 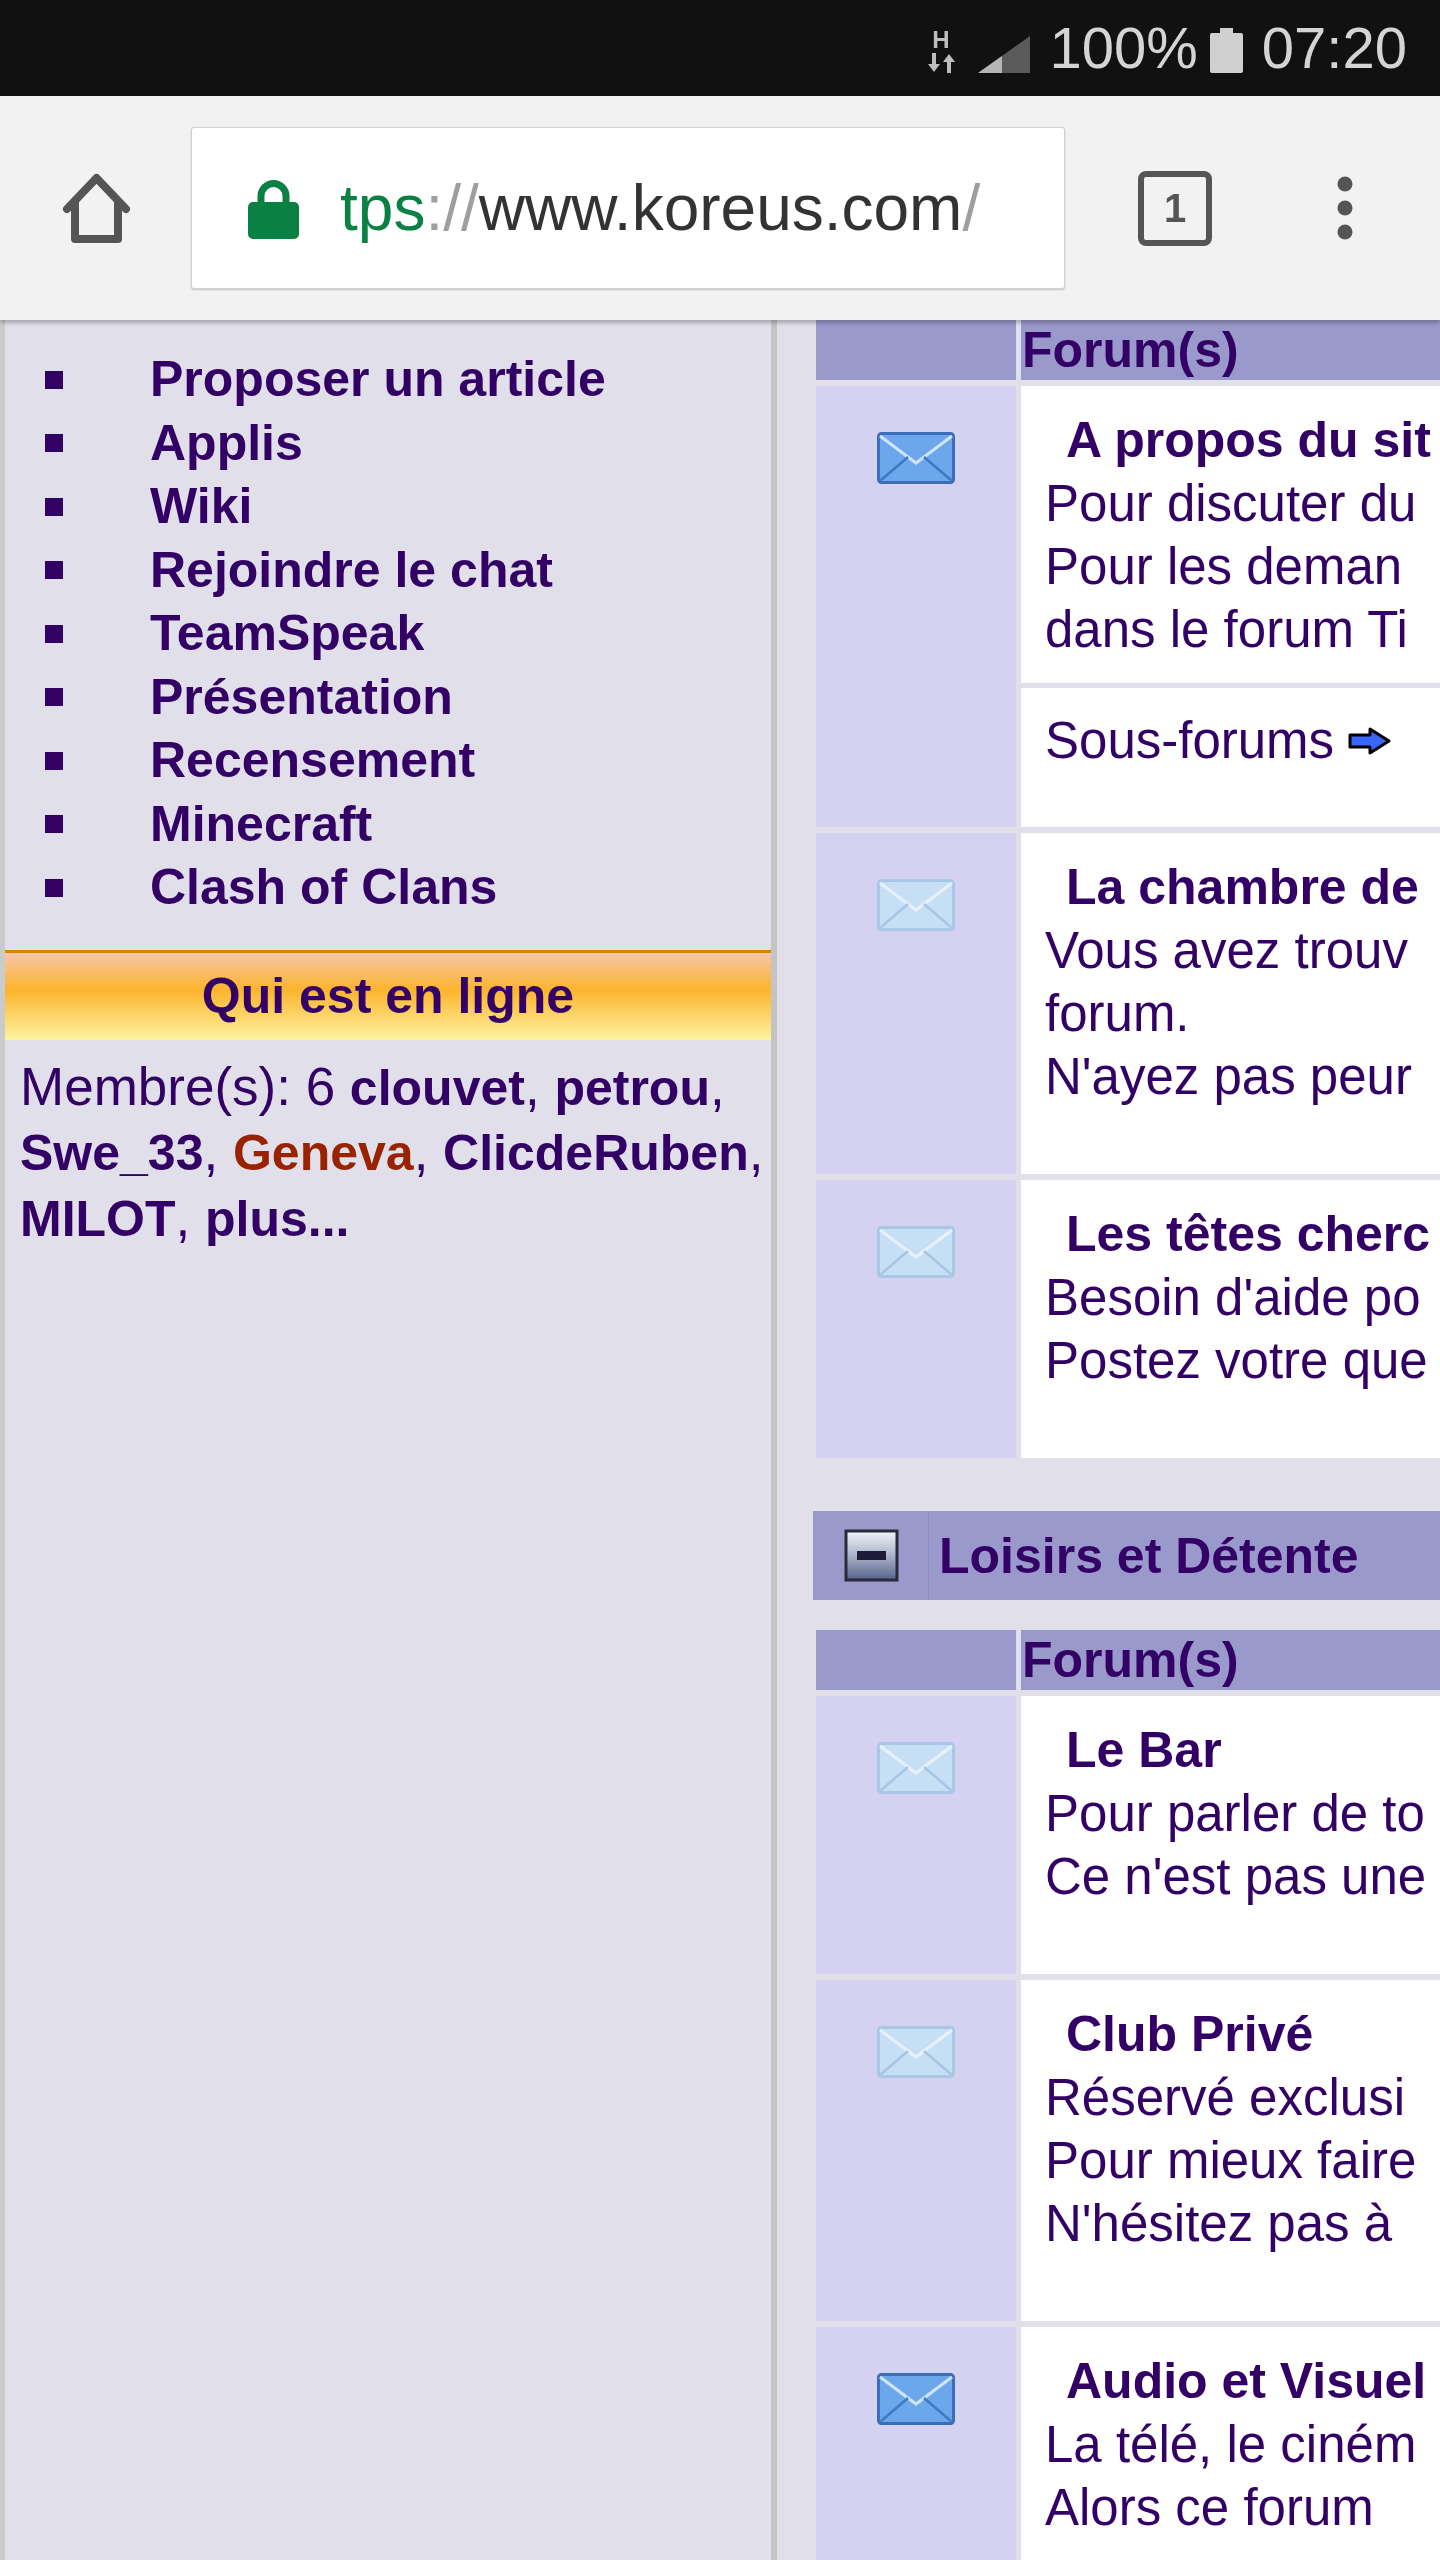 What do you see at coordinates (1230, 2381) in the screenshot?
I see `forum-title-link: Audio et Visuel` at bounding box center [1230, 2381].